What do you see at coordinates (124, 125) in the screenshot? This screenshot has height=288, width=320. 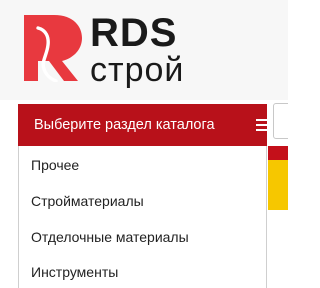 I see `catalog-button-label: Выберите раздел каталога` at bounding box center [124, 125].